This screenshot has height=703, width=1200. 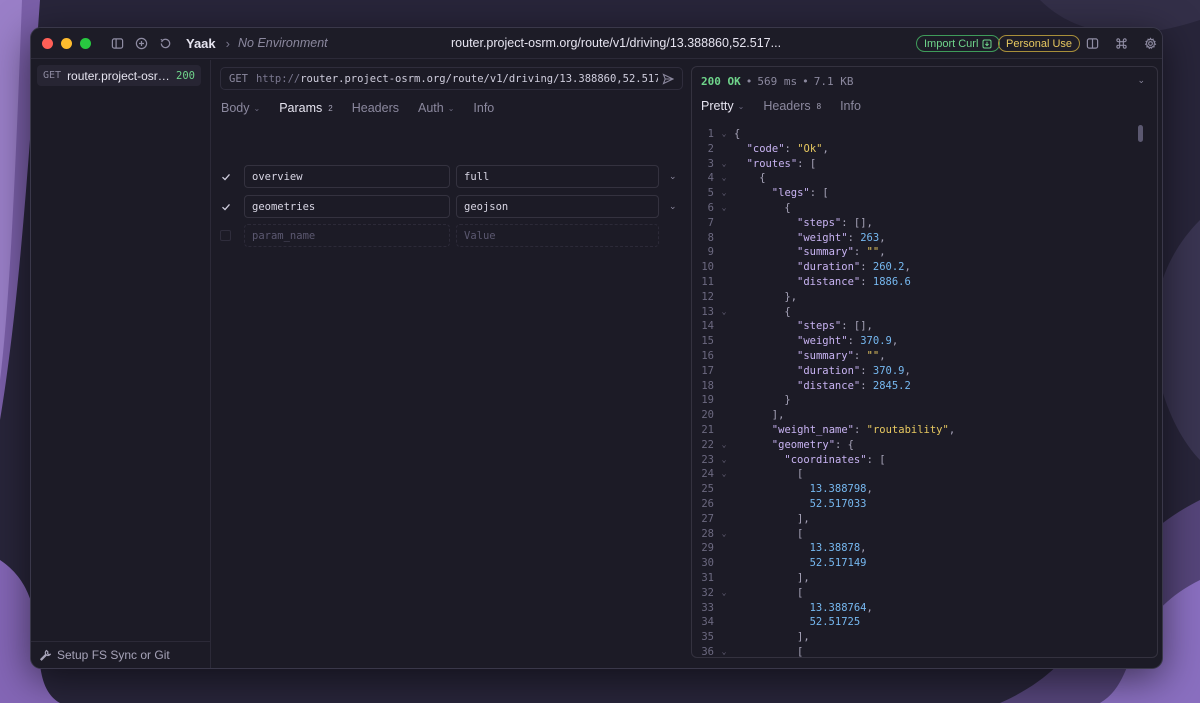 I want to click on sidebar-request-item: GET router.project-osrm.org 200, so click(x=119, y=75).